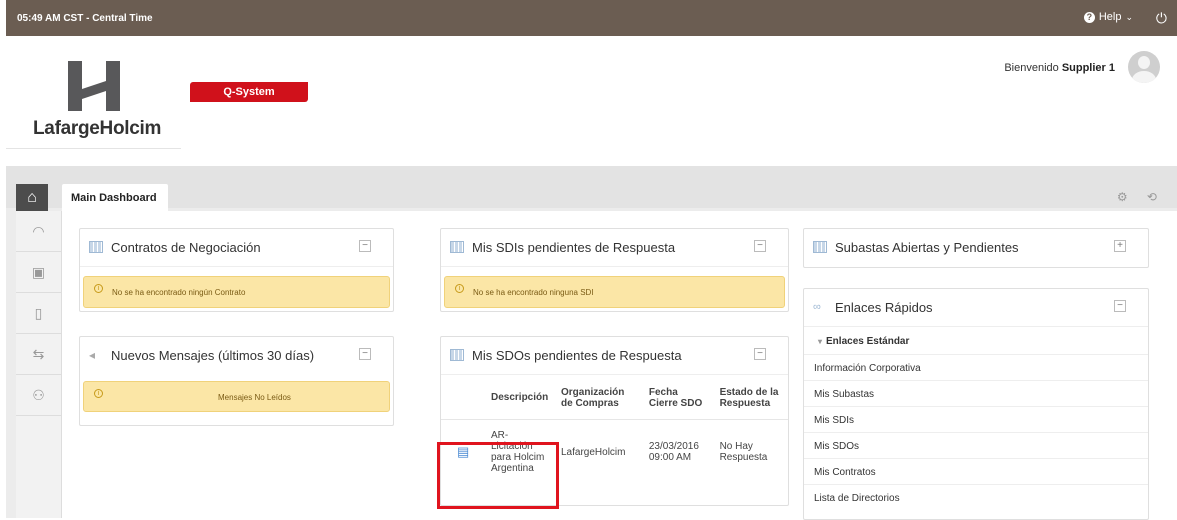  Describe the element at coordinates (976, 445) in the screenshot. I see `quick-link: Mis SDOs` at that location.